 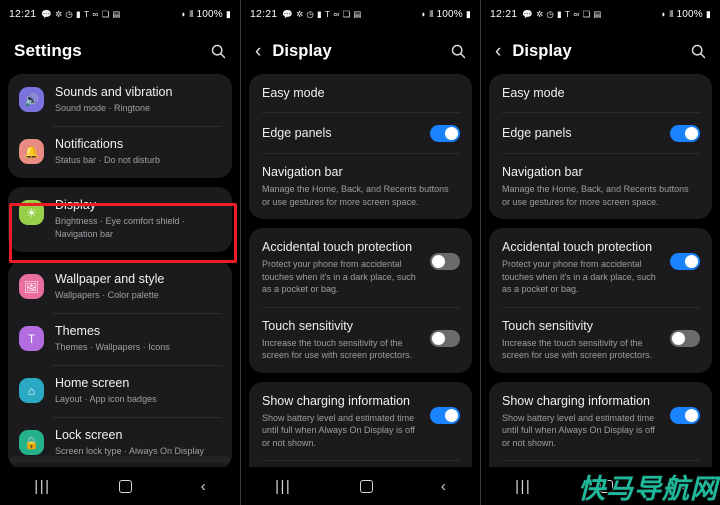 I want to click on list-item-title: Sounds and vibration, so click(x=114, y=92).